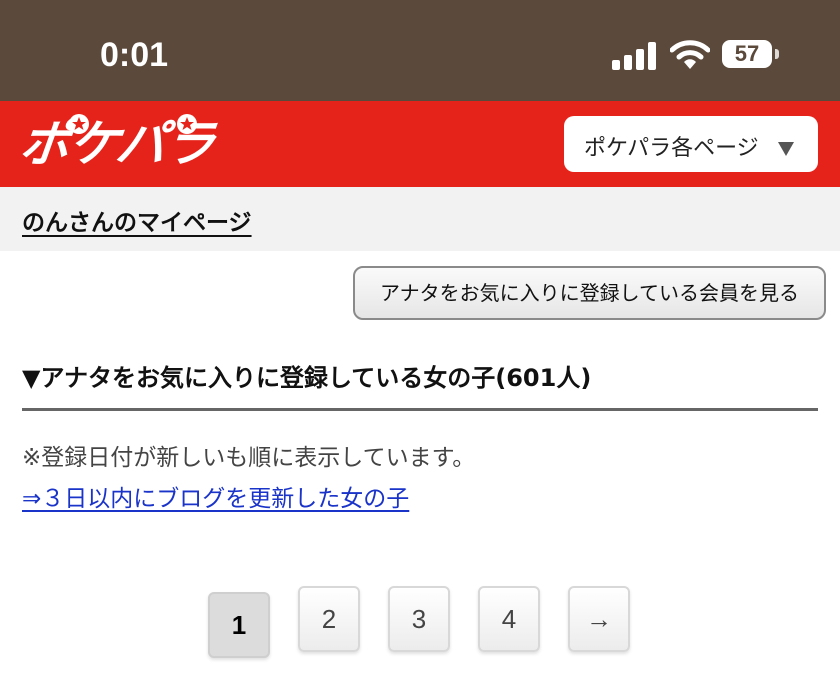 The width and height of the screenshot is (840, 673). I want to click on status-time: 0:01, so click(134, 55).